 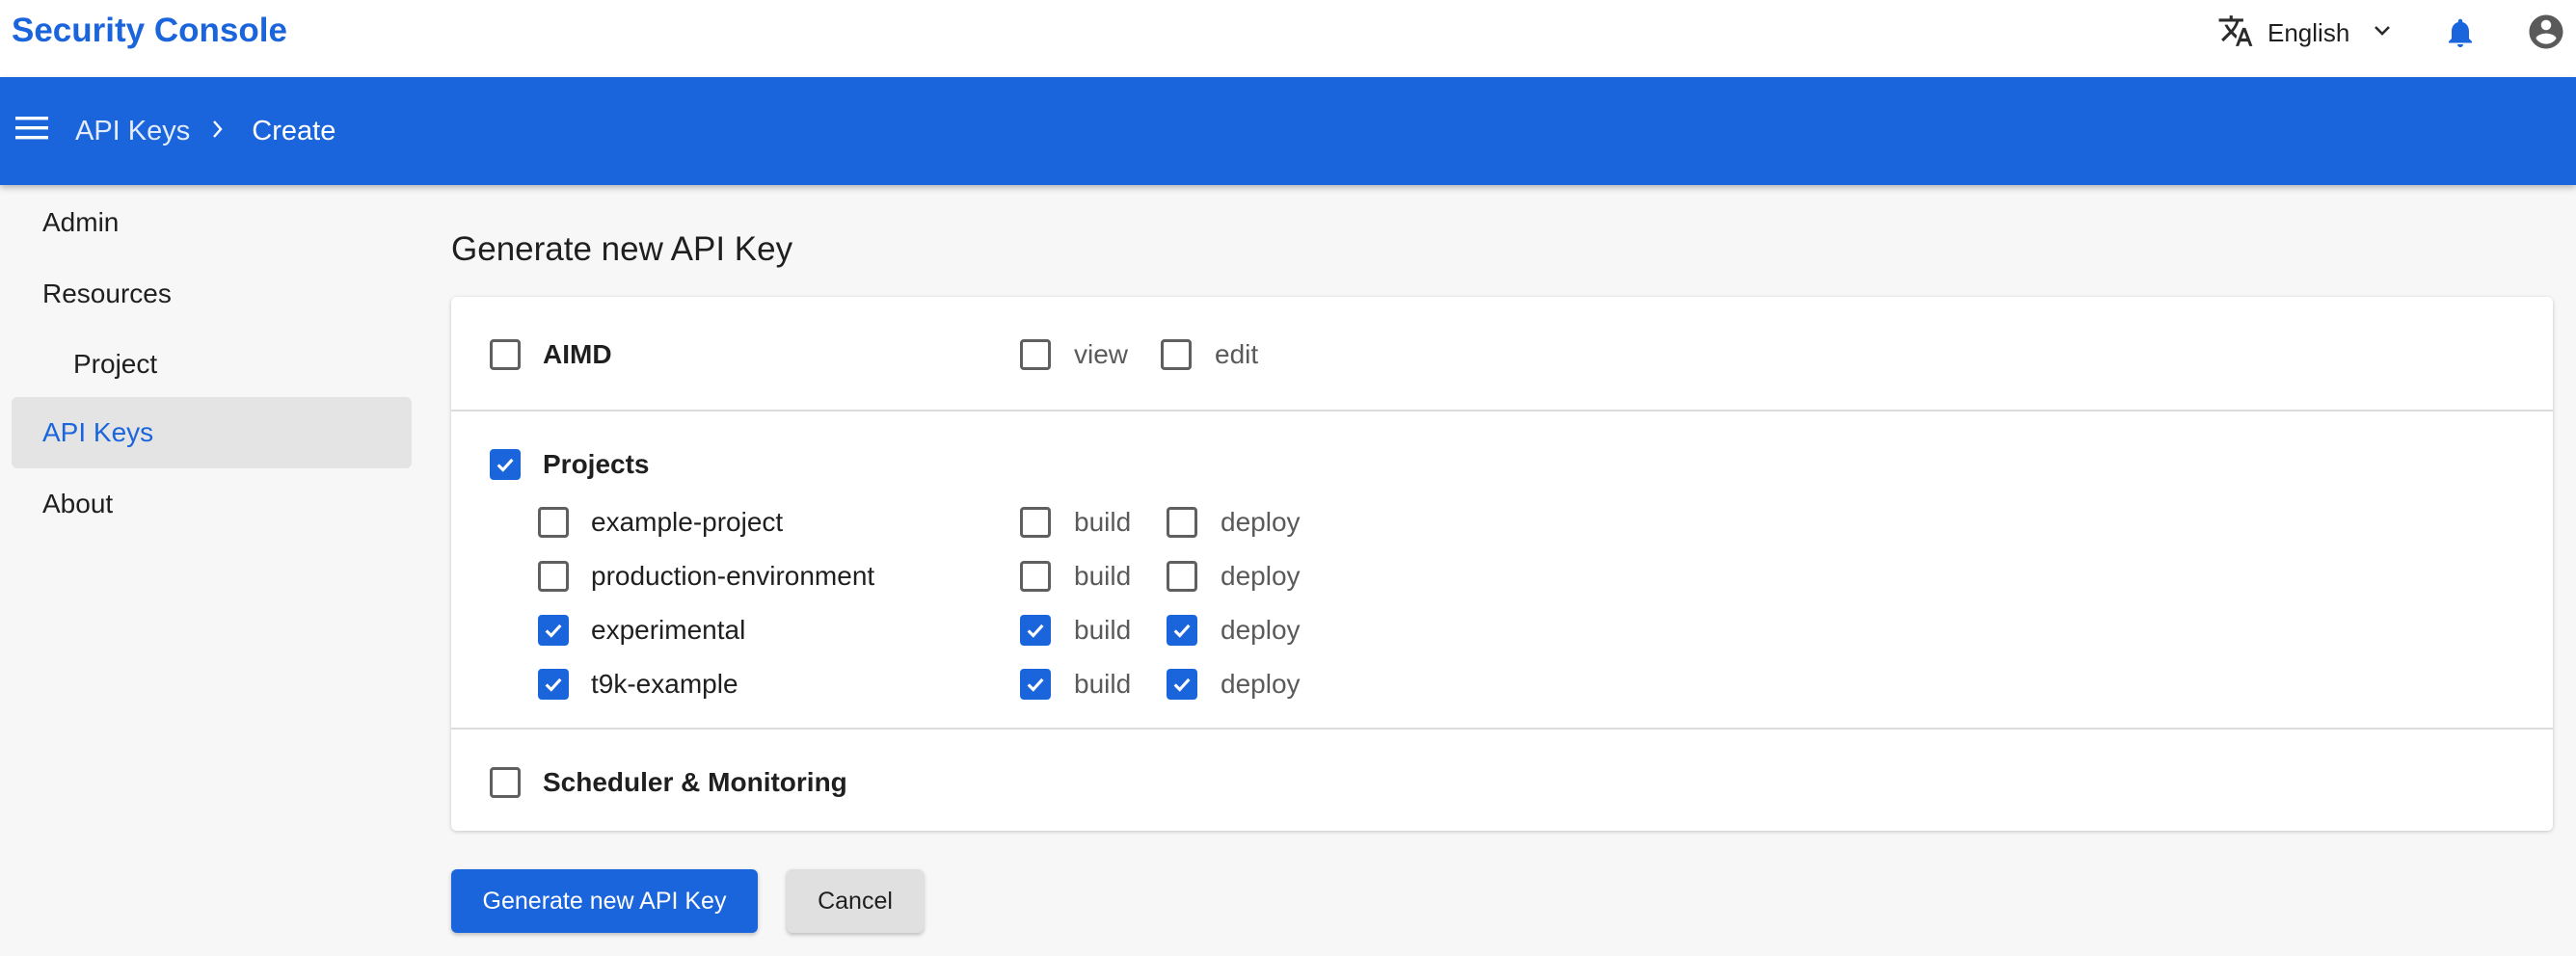 What do you see at coordinates (2236, 33) in the screenshot?
I see `translate-icon` at bounding box center [2236, 33].